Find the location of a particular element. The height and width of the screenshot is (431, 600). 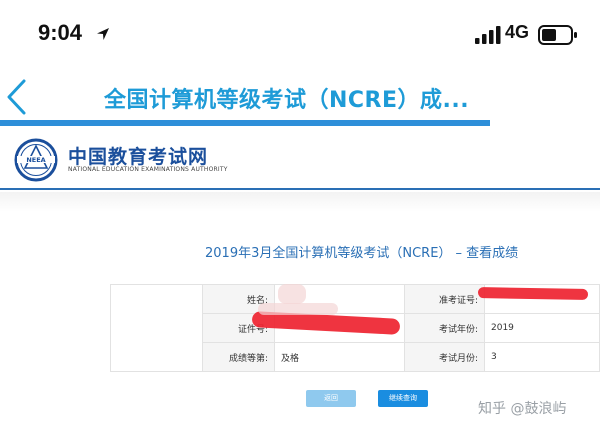

exam-month-label: 考试月份: is located at coordinates (444, 357).